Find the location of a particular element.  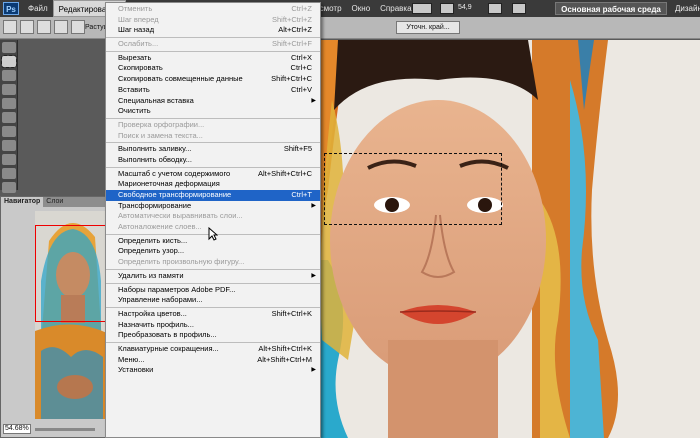

history-brush-icon is located at coordinates (9, 173).